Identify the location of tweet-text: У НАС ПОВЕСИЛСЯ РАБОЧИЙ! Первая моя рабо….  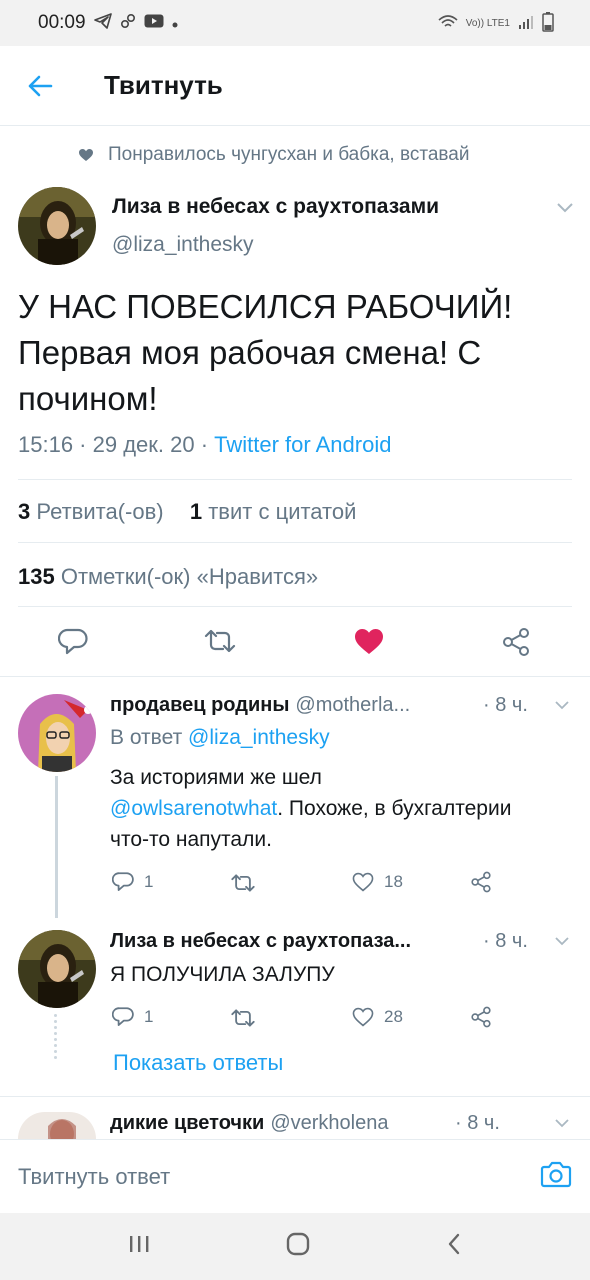
(265, 352).